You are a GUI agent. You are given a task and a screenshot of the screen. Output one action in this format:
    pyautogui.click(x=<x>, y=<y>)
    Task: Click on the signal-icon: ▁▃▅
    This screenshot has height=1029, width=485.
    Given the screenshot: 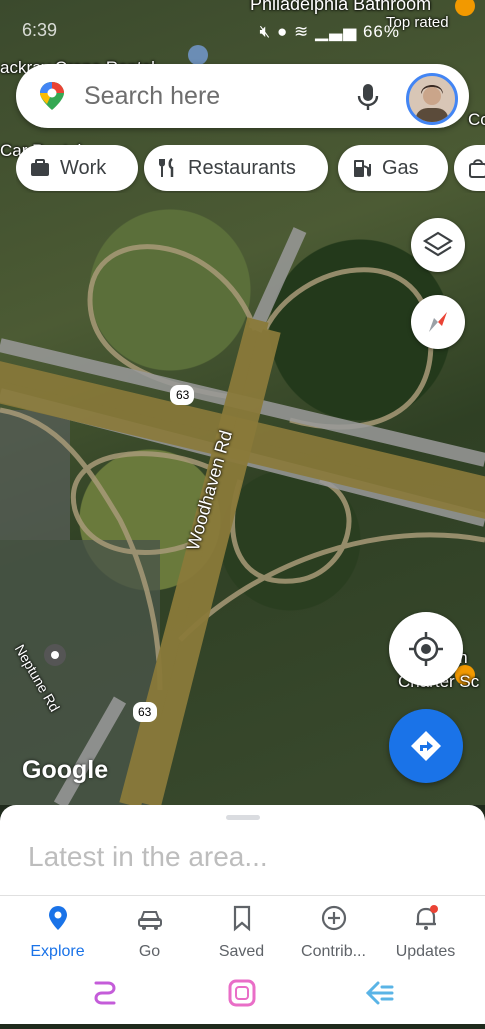 What is the action you would take?
    pyautogui.click(x=336, y=31)
    